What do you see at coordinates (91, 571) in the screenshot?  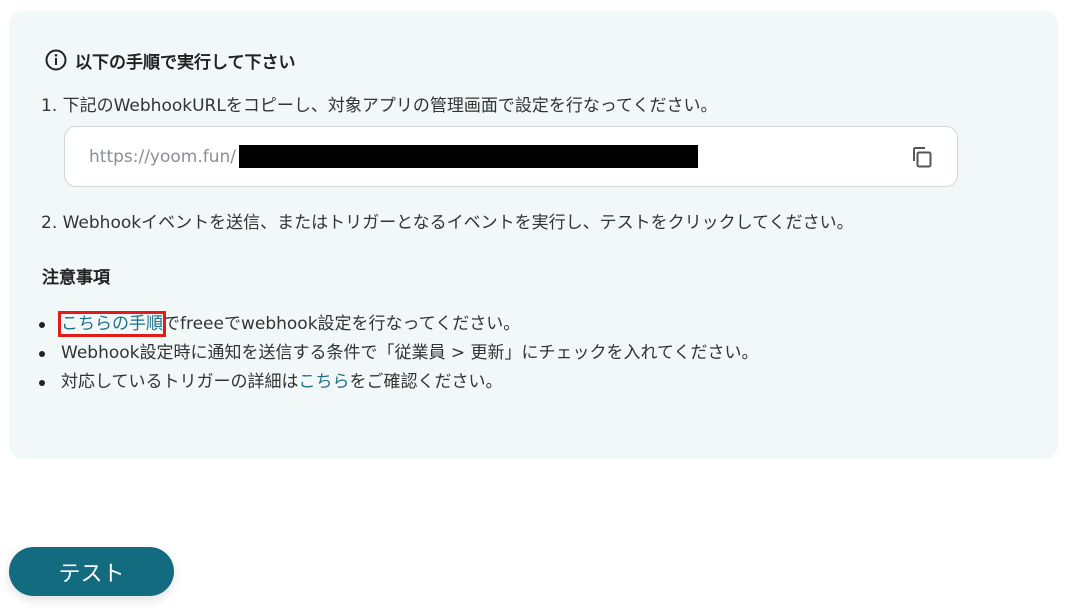 I see `test-button: テスト` at bounding box center [91, 571].